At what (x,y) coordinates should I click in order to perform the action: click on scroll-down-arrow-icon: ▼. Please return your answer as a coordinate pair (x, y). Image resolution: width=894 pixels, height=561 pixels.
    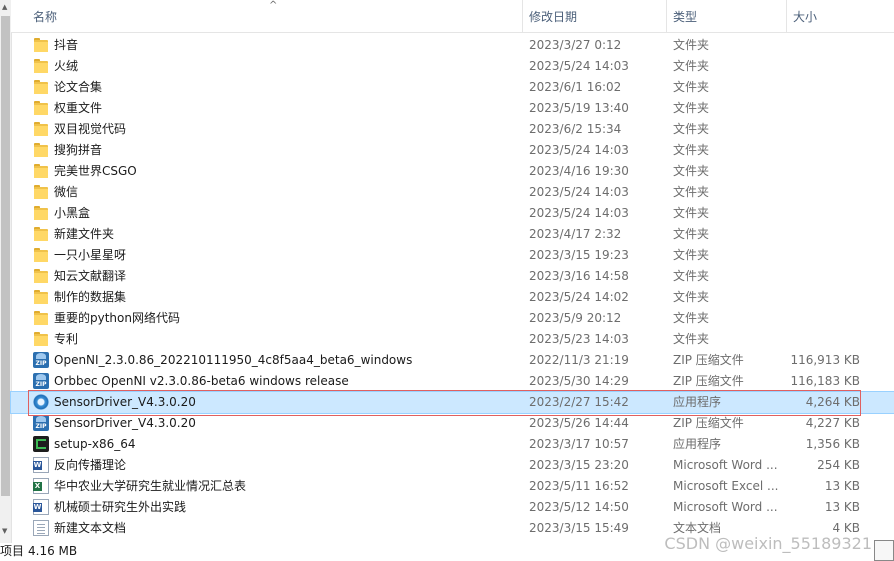
    Looking at the image, I should click on (5, 531).